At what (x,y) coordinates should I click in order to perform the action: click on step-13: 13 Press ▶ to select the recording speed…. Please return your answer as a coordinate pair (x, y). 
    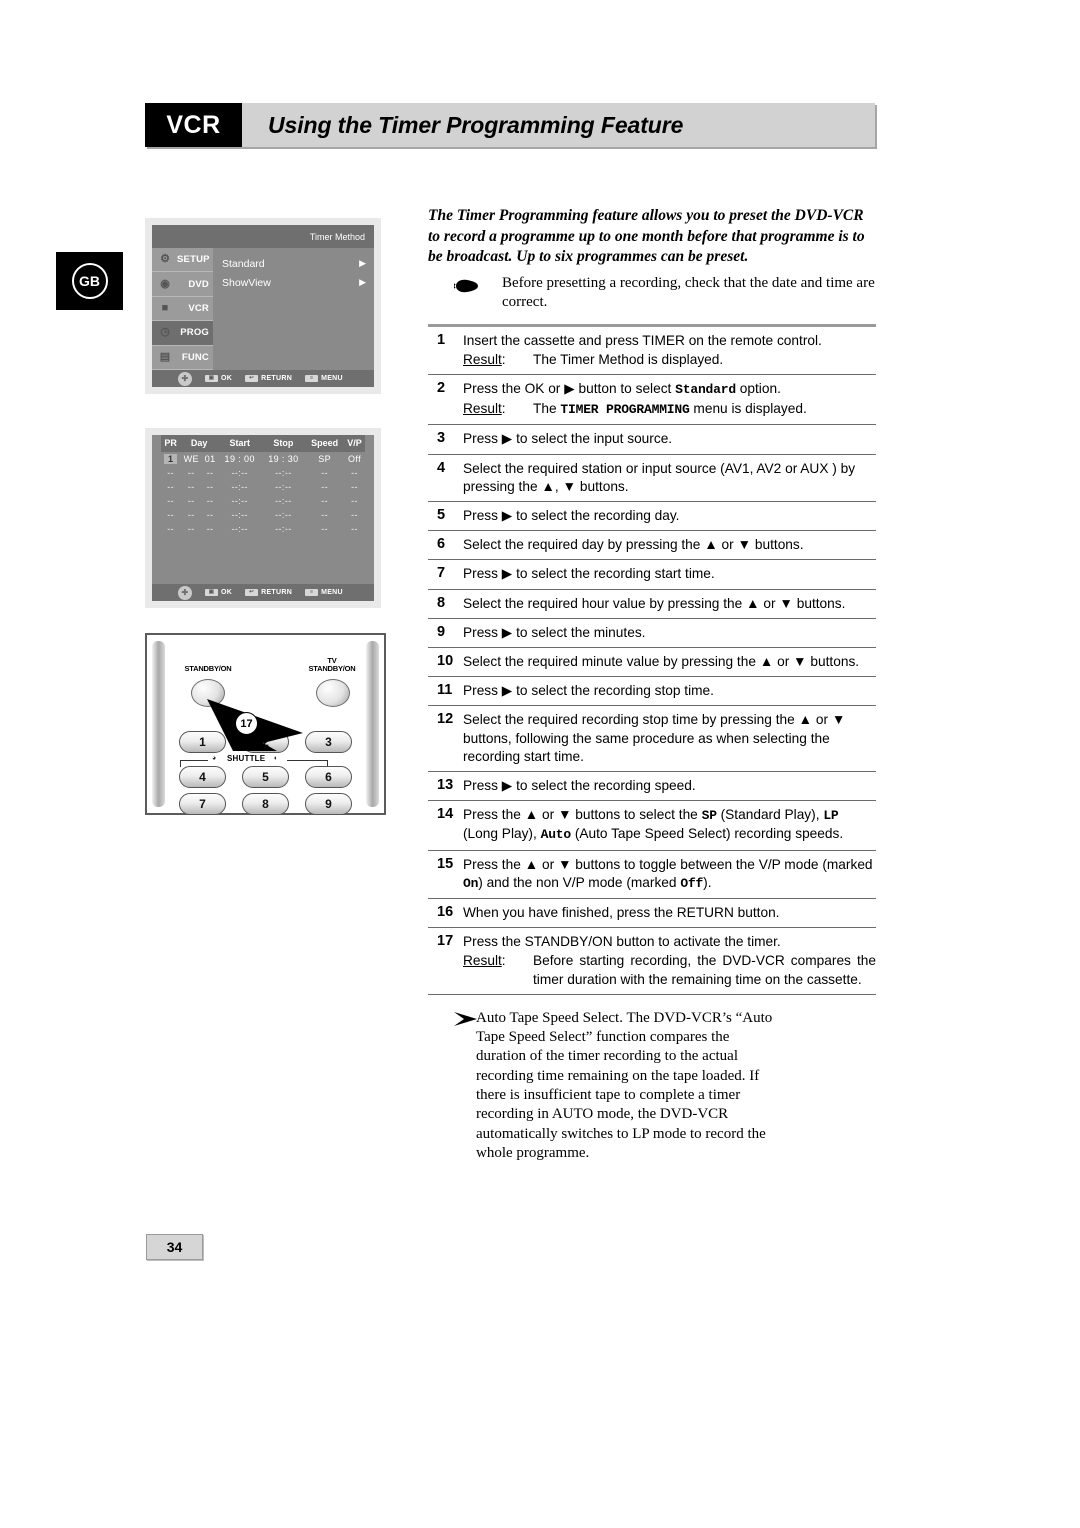
    Looking at the image, I should click on (652, 787).